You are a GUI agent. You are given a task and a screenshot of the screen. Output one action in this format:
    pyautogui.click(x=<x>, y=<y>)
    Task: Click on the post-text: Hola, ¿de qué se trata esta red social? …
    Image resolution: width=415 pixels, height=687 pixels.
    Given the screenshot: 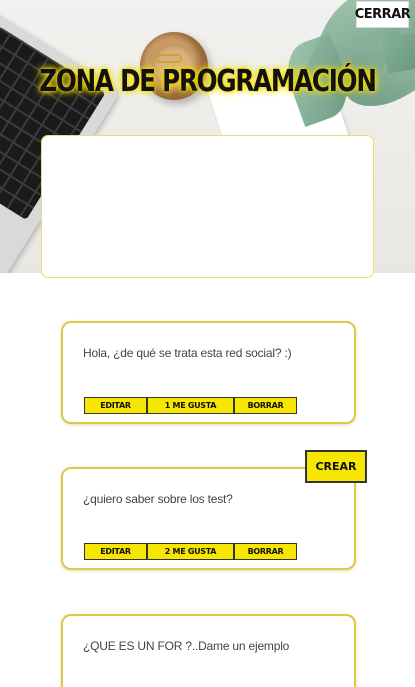 What is the action you would take?
    pyautogui.click(x=187, y=353)
    